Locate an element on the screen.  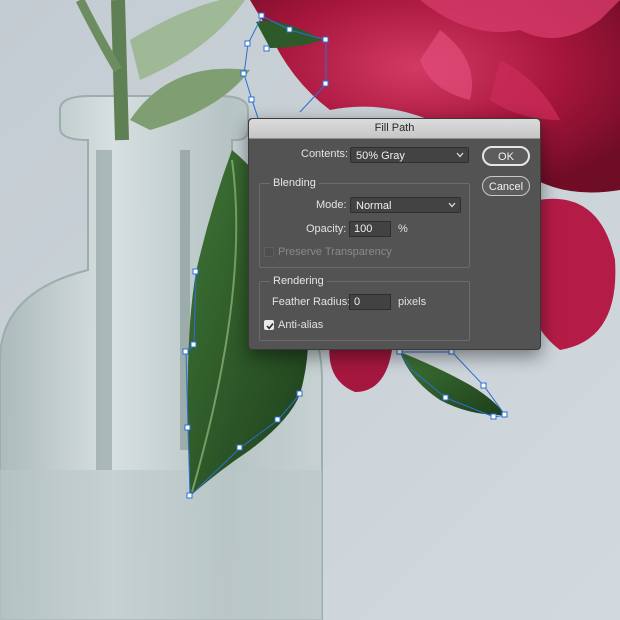
dialog-title: Fill Path is located at coordinates (394, 129).